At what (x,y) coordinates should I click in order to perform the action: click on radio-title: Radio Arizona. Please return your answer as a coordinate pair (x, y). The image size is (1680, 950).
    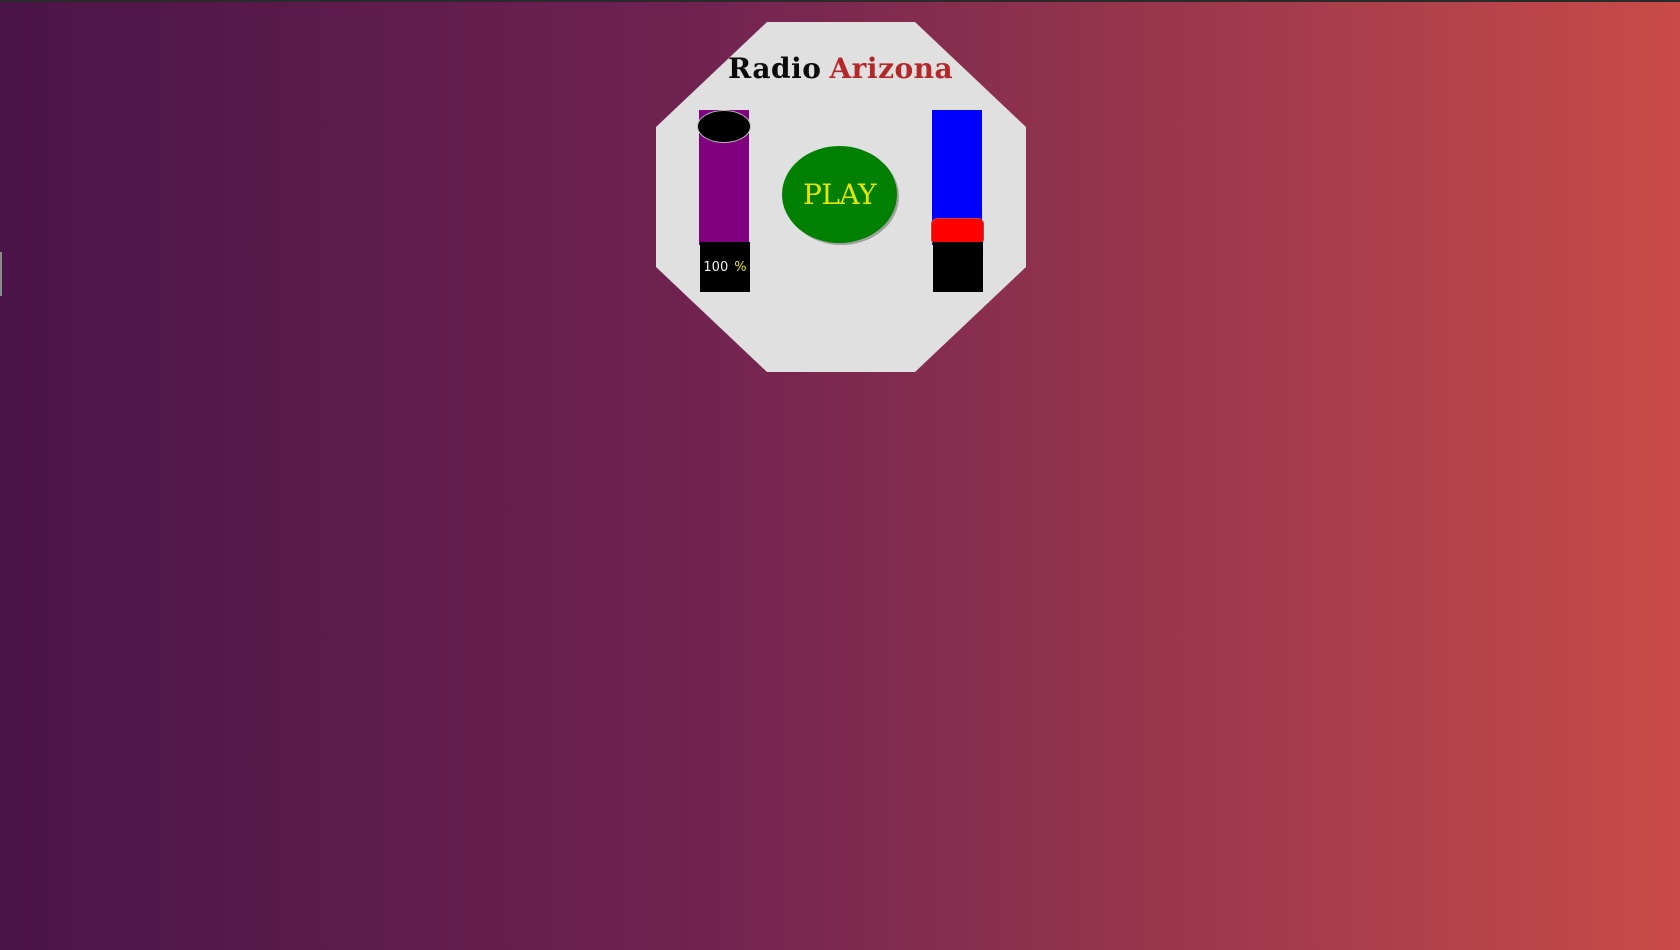
    Looking at the image, I should click on (843, 70).